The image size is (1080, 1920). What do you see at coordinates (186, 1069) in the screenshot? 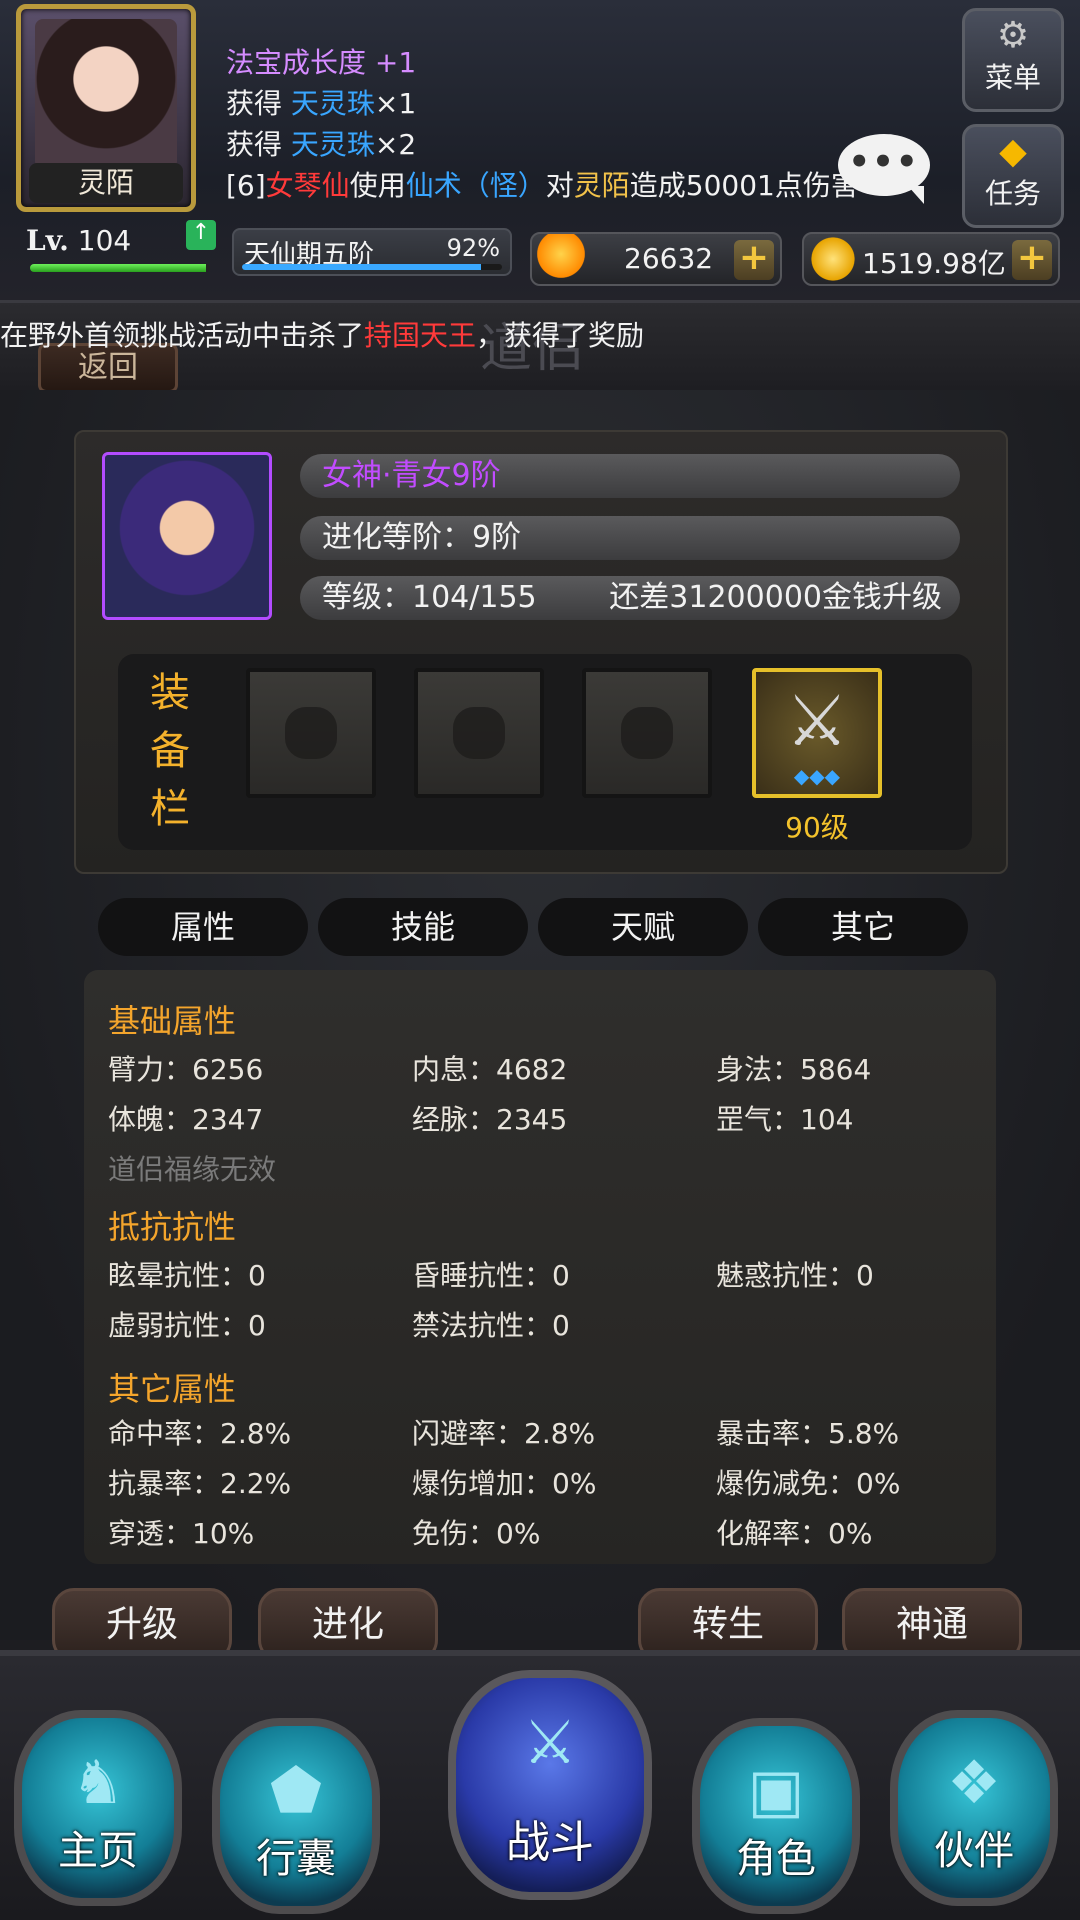
I see `stat-value: 臂力：6256` at bounding box center [186, 1069].